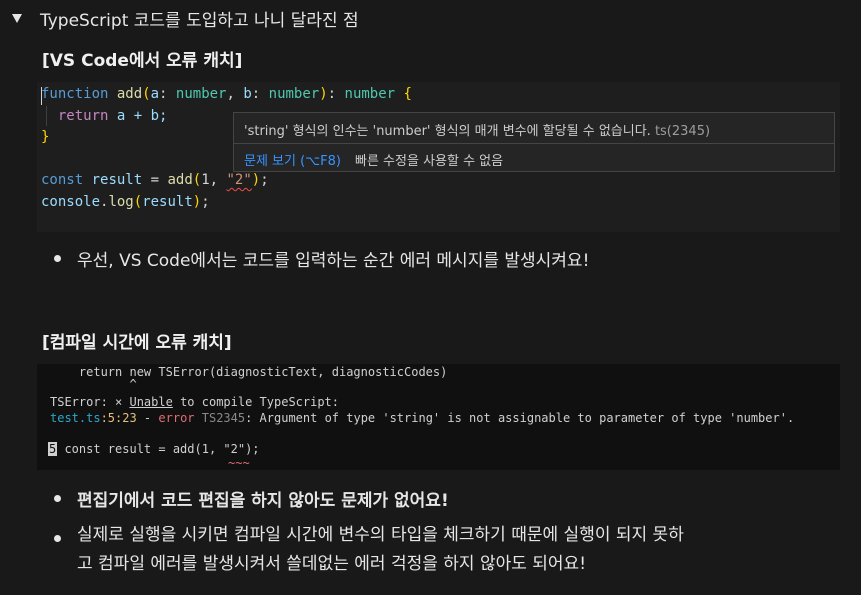 The height and width of the screenshot is (595, 861). Describe the element at coordinates (142, 61) in the screenshot. I see `section-heading-vscode: [VS Code에서 오류 캐치]` at that location.